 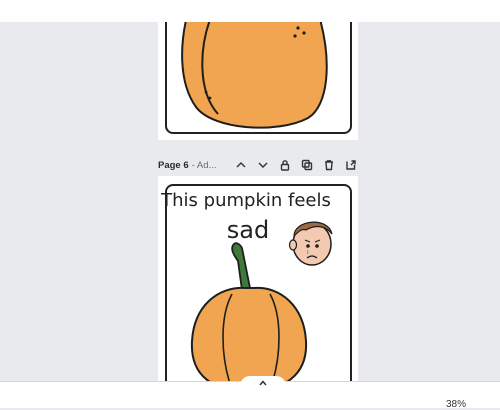 What do you see at coordinates (250, 11) in the screenshot?
I see `top-toolbar` at bounding box center [250, 11].